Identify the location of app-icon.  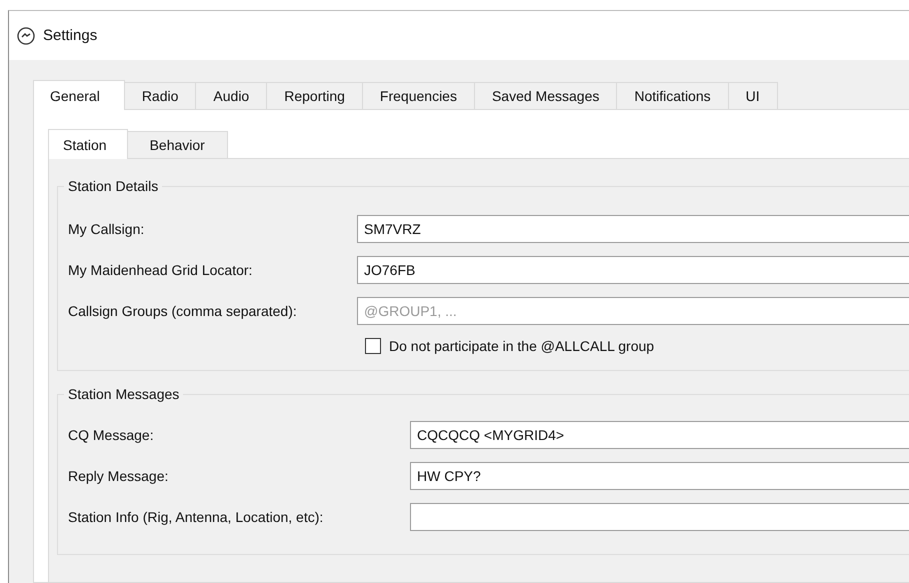
(26, 35).